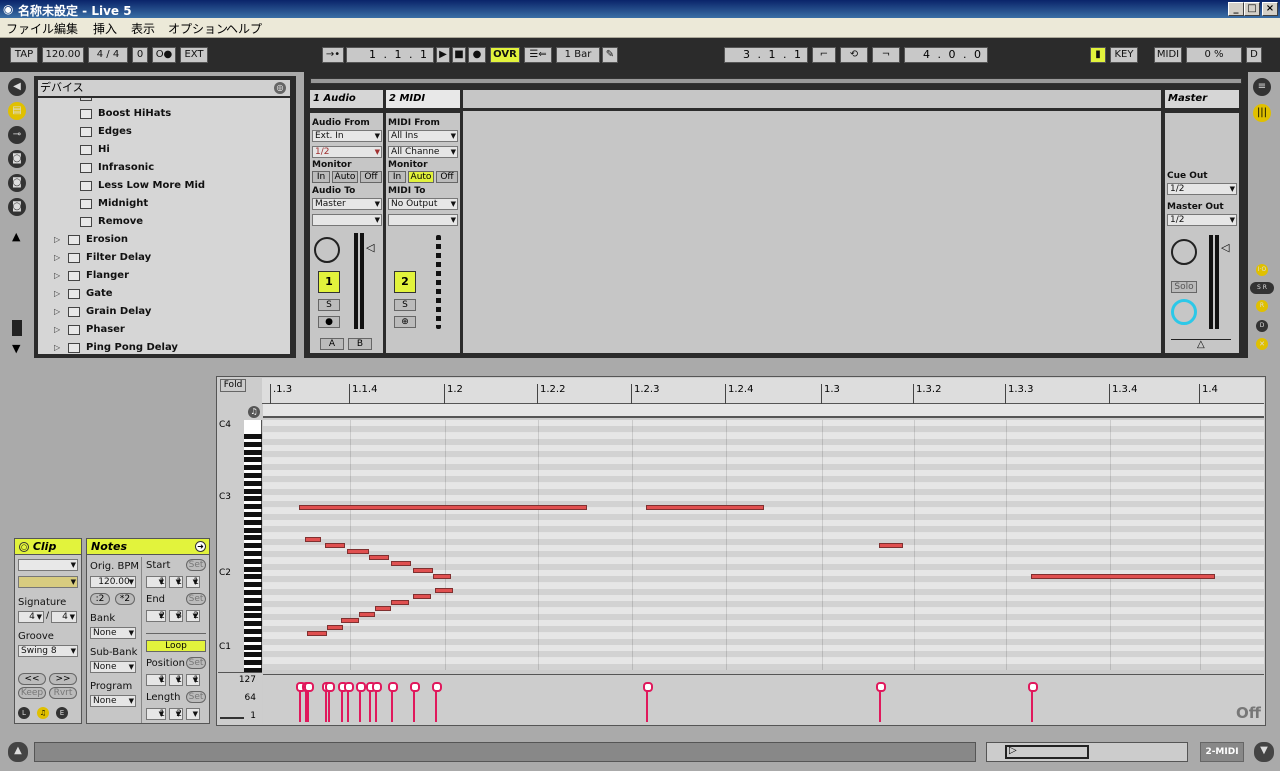  What do you see at coordinates (505, 55) in the screenshot?
I see `overdub-button: OVR` at bounding box center [505, 55].